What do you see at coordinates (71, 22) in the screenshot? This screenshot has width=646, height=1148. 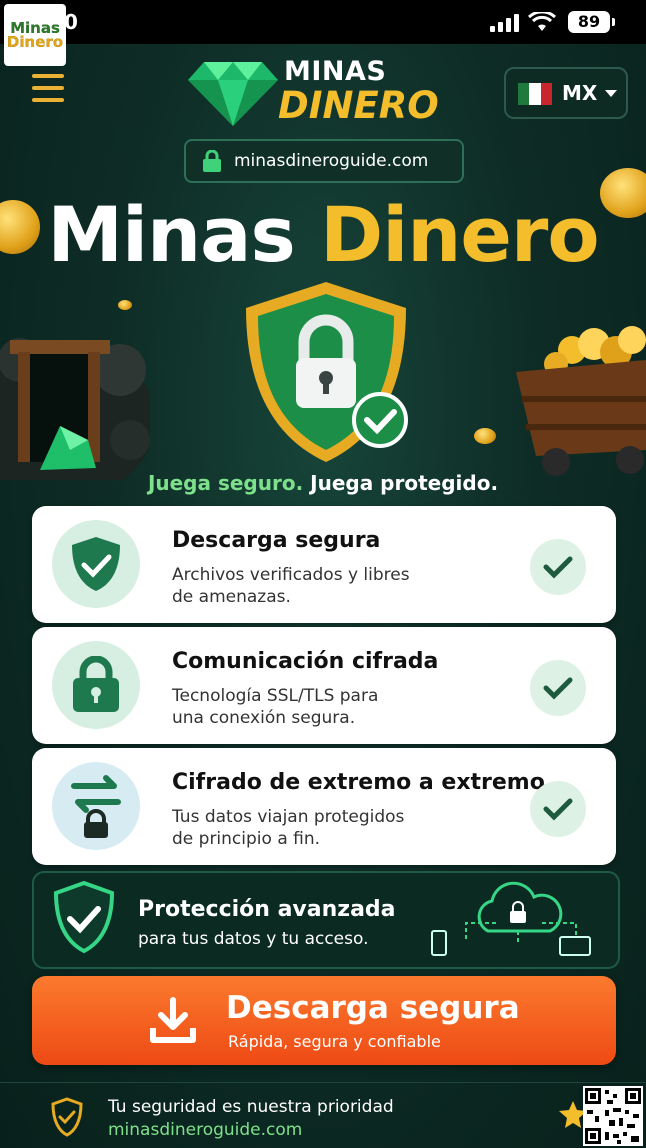 I see `status-time: 0` at bounding box center [71, 22].